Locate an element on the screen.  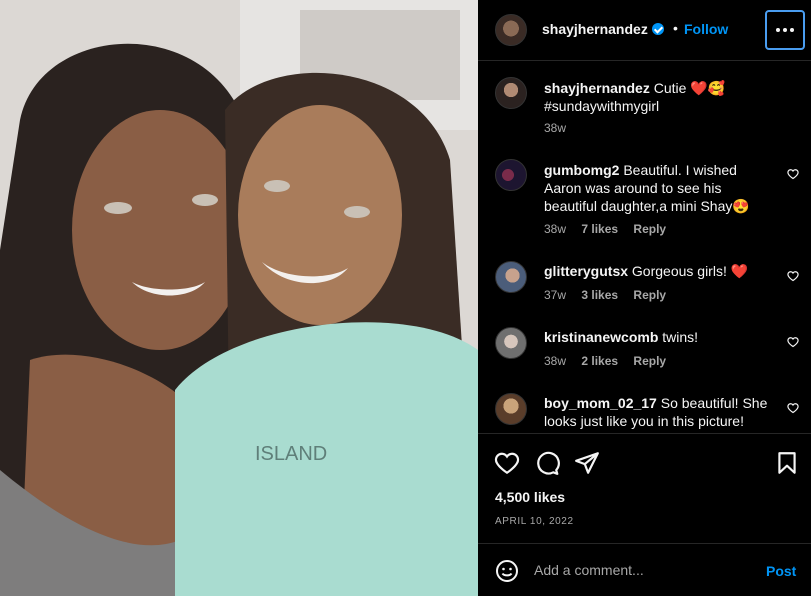
verified-badge-icon is located at coordinates (657, 29).